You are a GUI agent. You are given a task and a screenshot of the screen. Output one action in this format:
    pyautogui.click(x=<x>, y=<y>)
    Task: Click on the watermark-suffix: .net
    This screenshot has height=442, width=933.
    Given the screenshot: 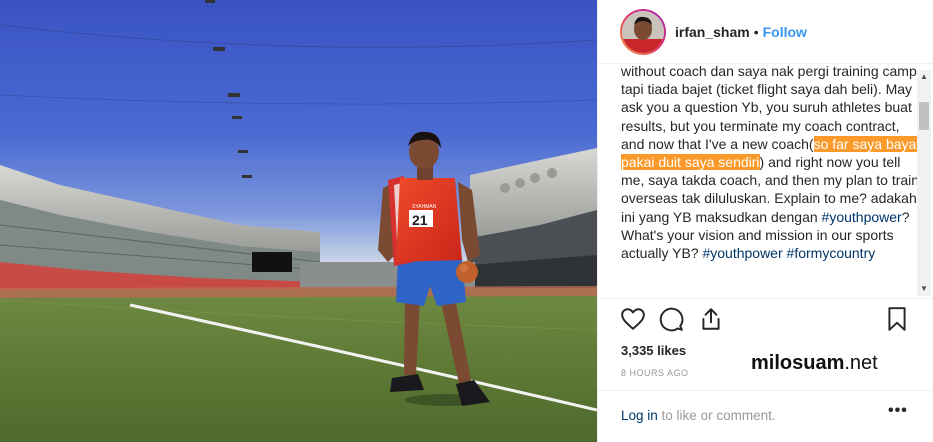 What is the action you would take?
    pyautogui.click(x=861, y=363)
    